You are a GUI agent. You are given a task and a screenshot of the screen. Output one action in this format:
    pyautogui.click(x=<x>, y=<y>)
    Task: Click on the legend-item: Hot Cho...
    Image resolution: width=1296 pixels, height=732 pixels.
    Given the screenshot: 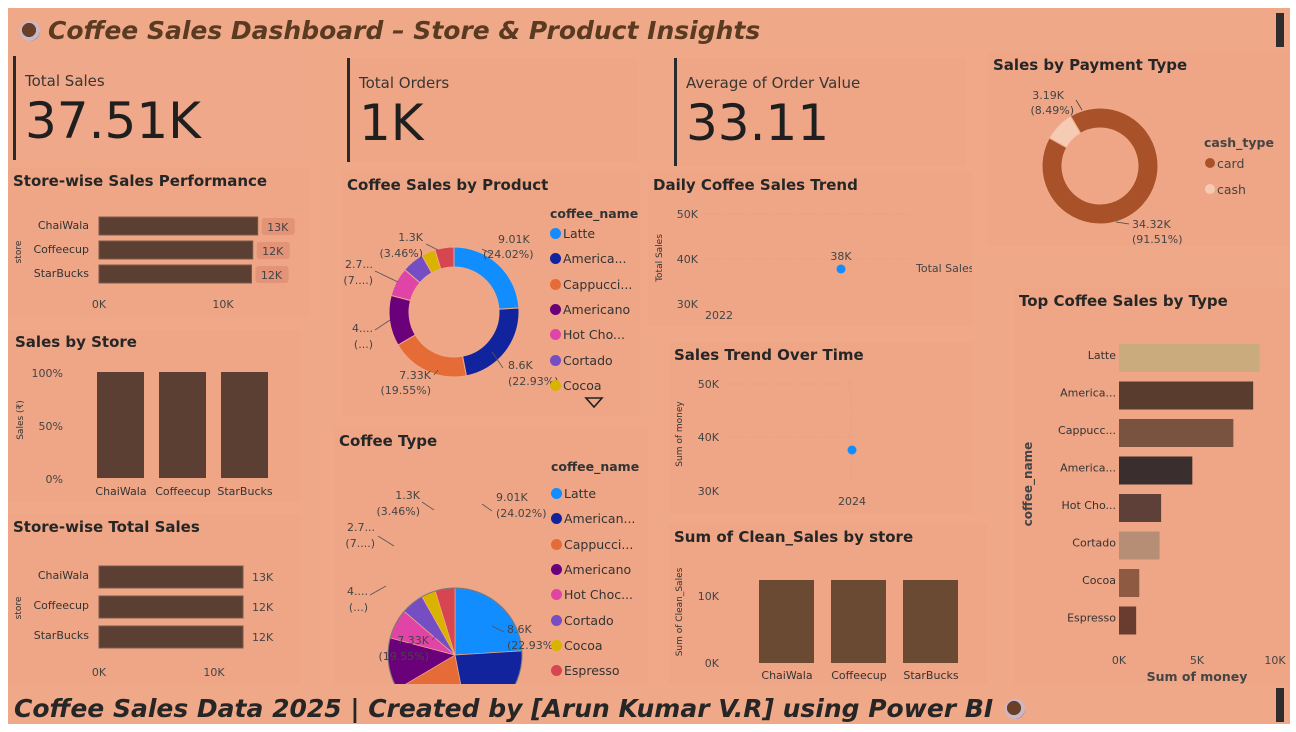 What is the action you would take?
    pyautogui.click(x=587, y=334)
    